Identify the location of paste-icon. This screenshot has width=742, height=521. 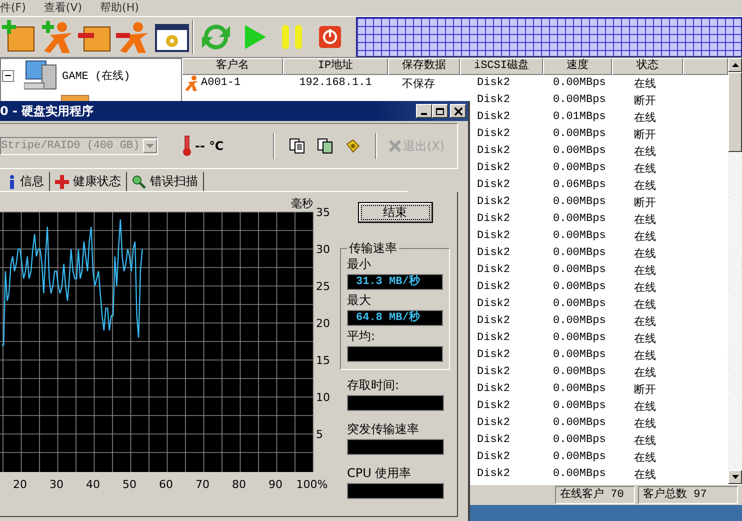
(325, 146).